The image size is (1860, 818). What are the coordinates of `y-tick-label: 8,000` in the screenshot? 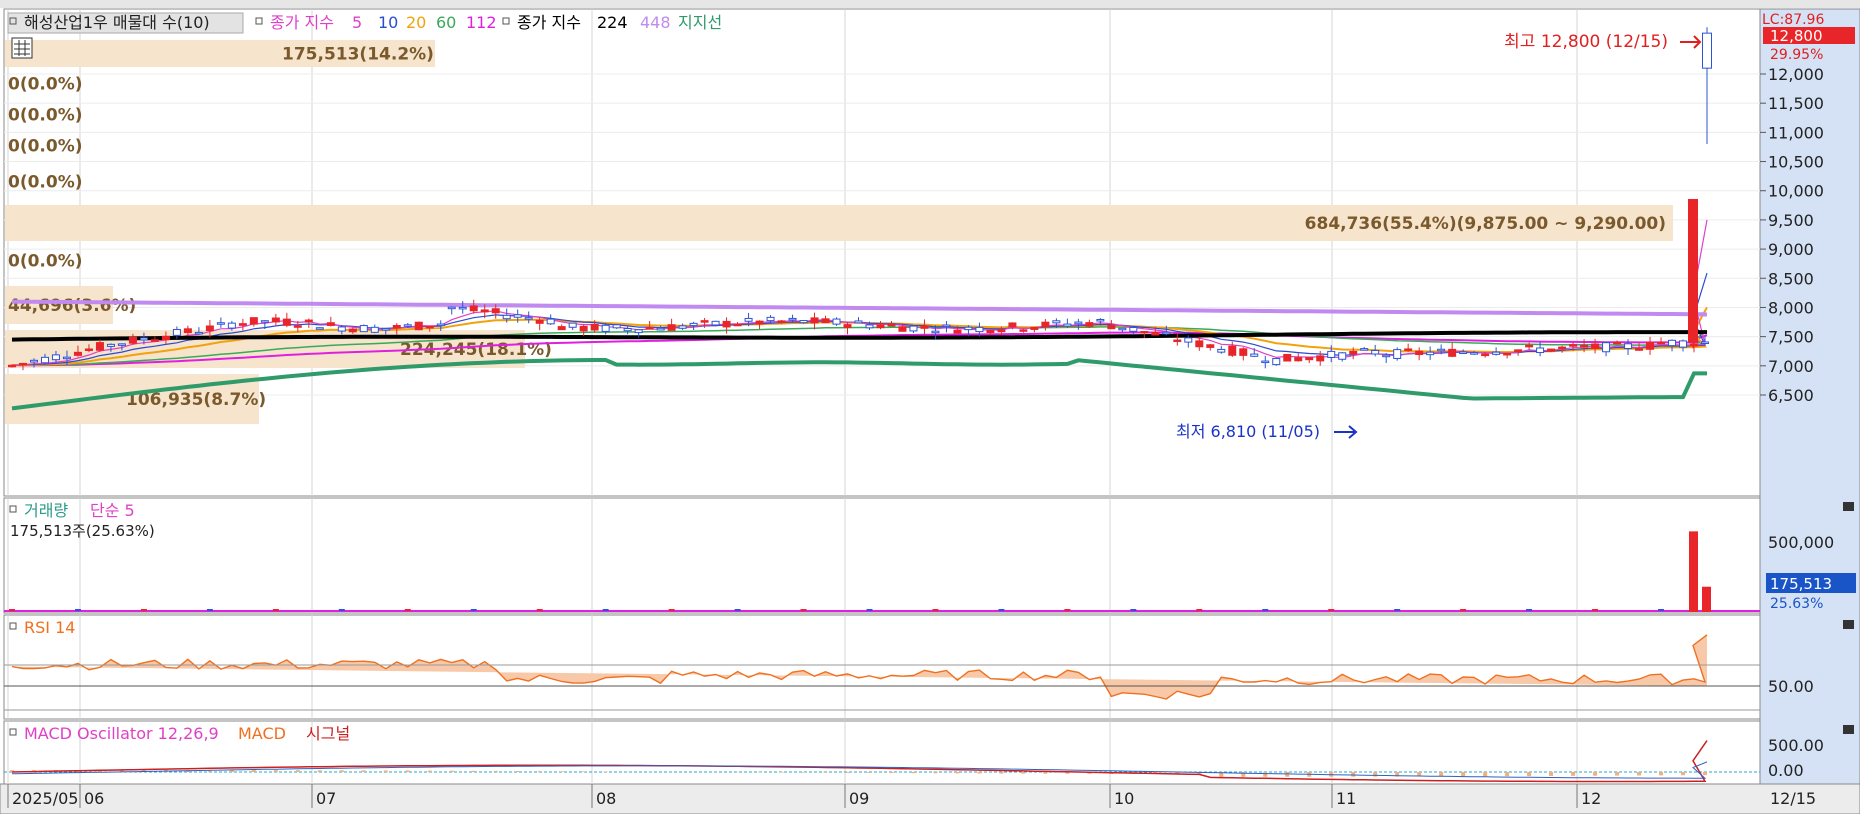 It's located at (1791, 307).